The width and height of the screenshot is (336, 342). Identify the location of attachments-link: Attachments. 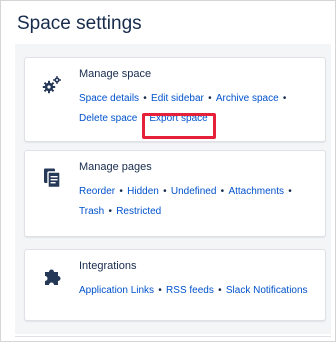
(256, 192).